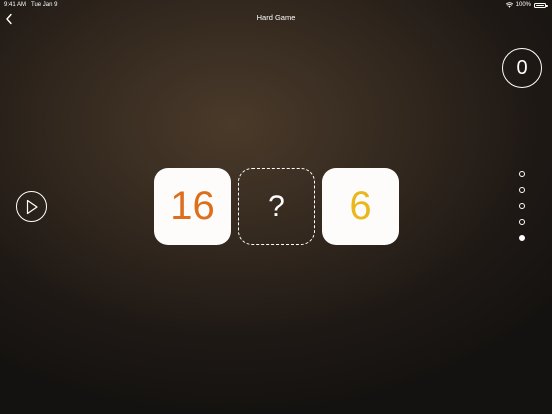 The image size is (552, 414). I want to click on status-date: Tue Jan 9, so click(44, 5).